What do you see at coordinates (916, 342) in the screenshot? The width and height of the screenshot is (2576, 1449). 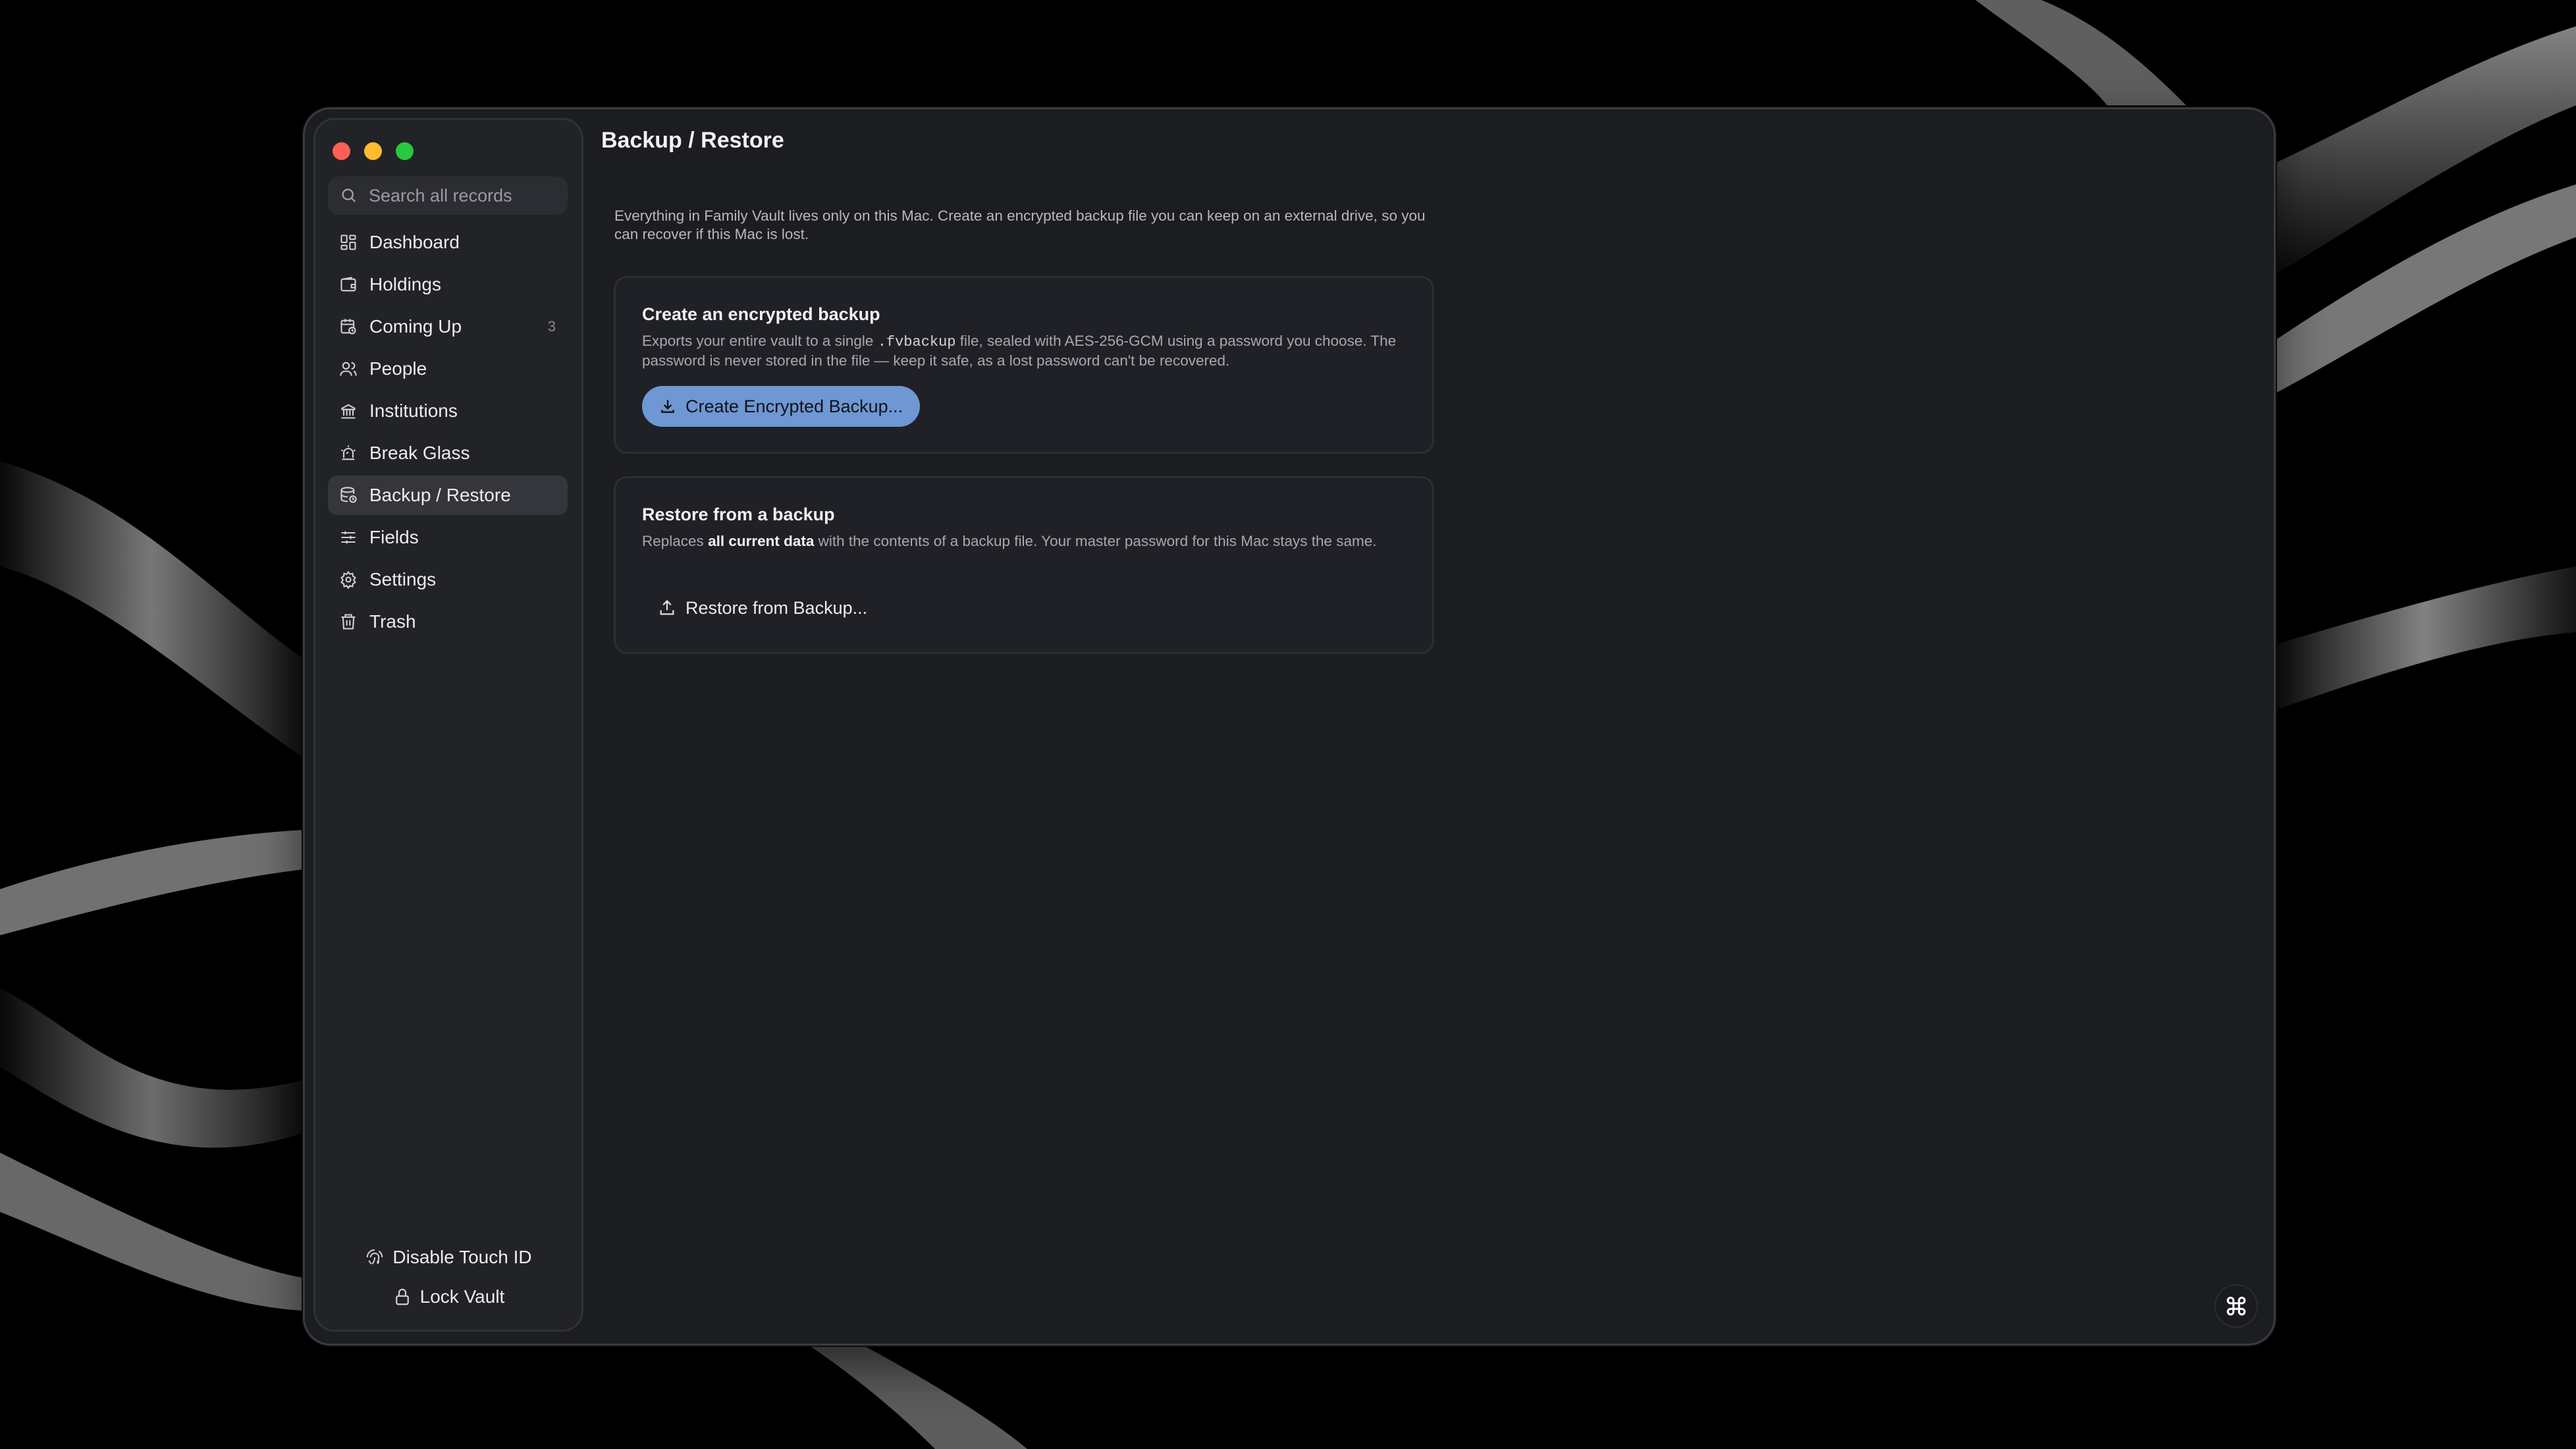 I see `file-extension: .fvbackup` at bounding box center [916, 342].